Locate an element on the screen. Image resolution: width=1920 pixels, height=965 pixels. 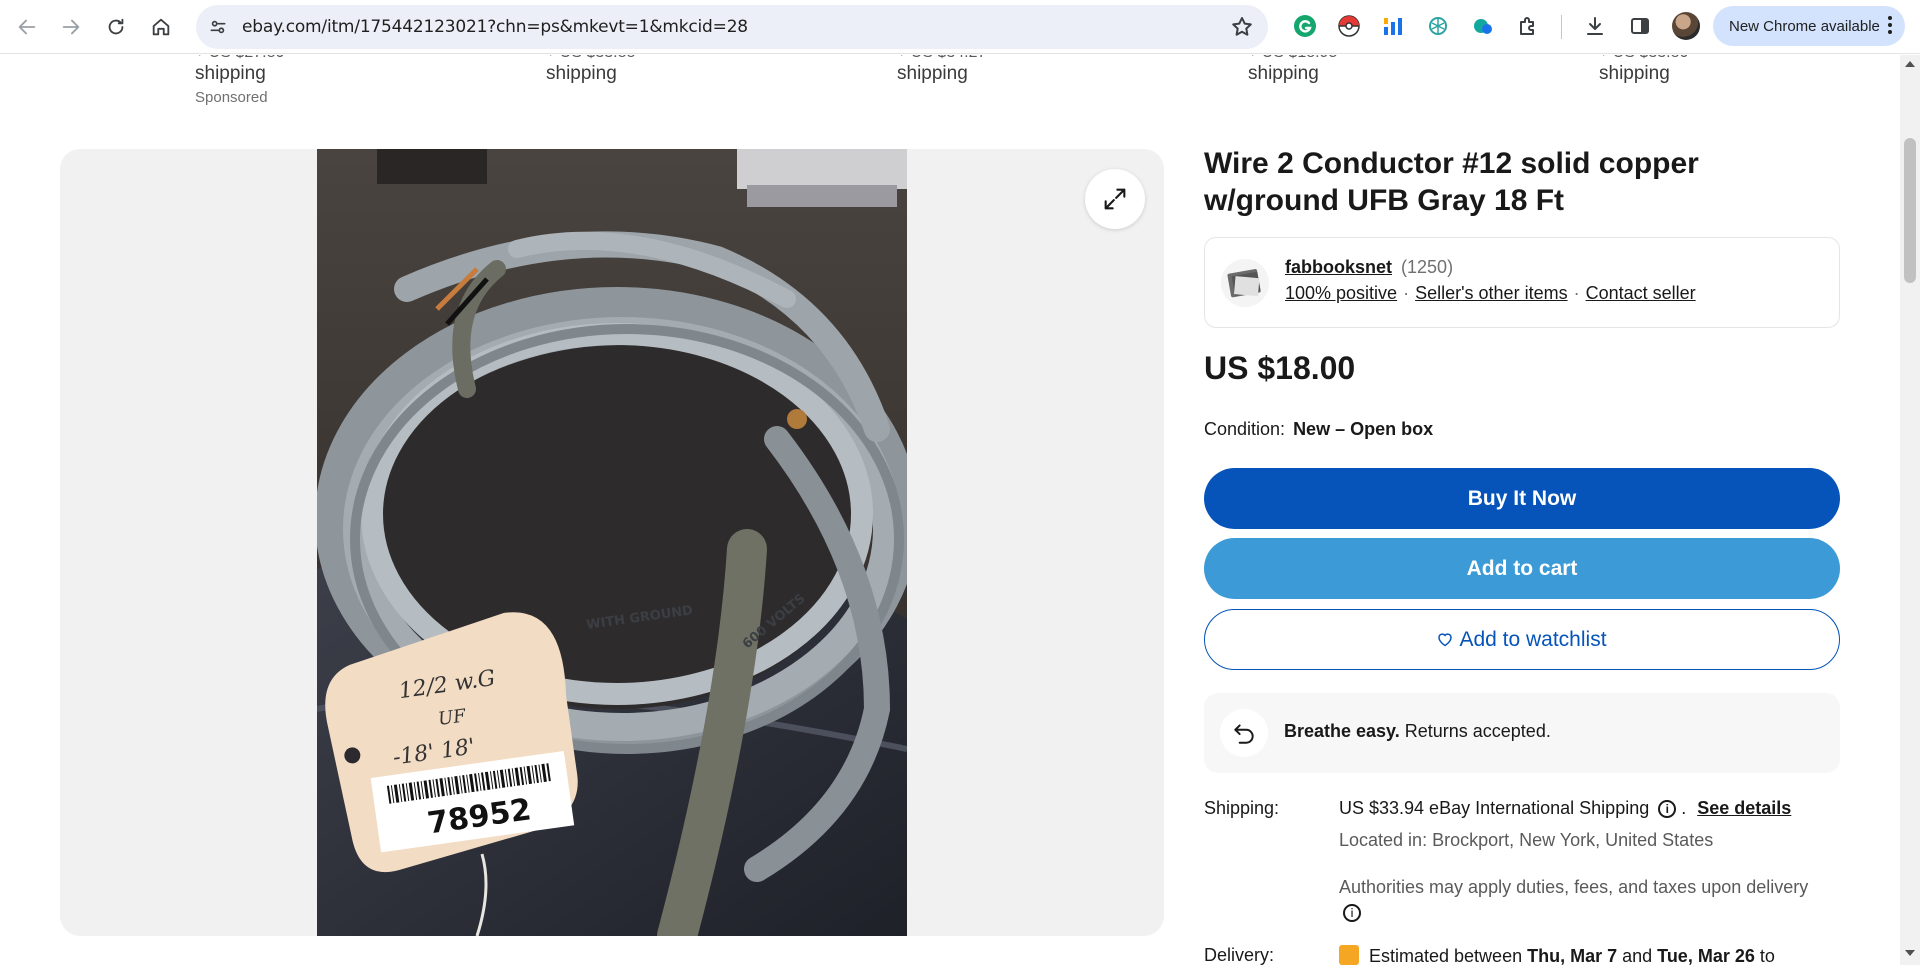
delivery-flag-icon is located at coordinates (1349, 955).